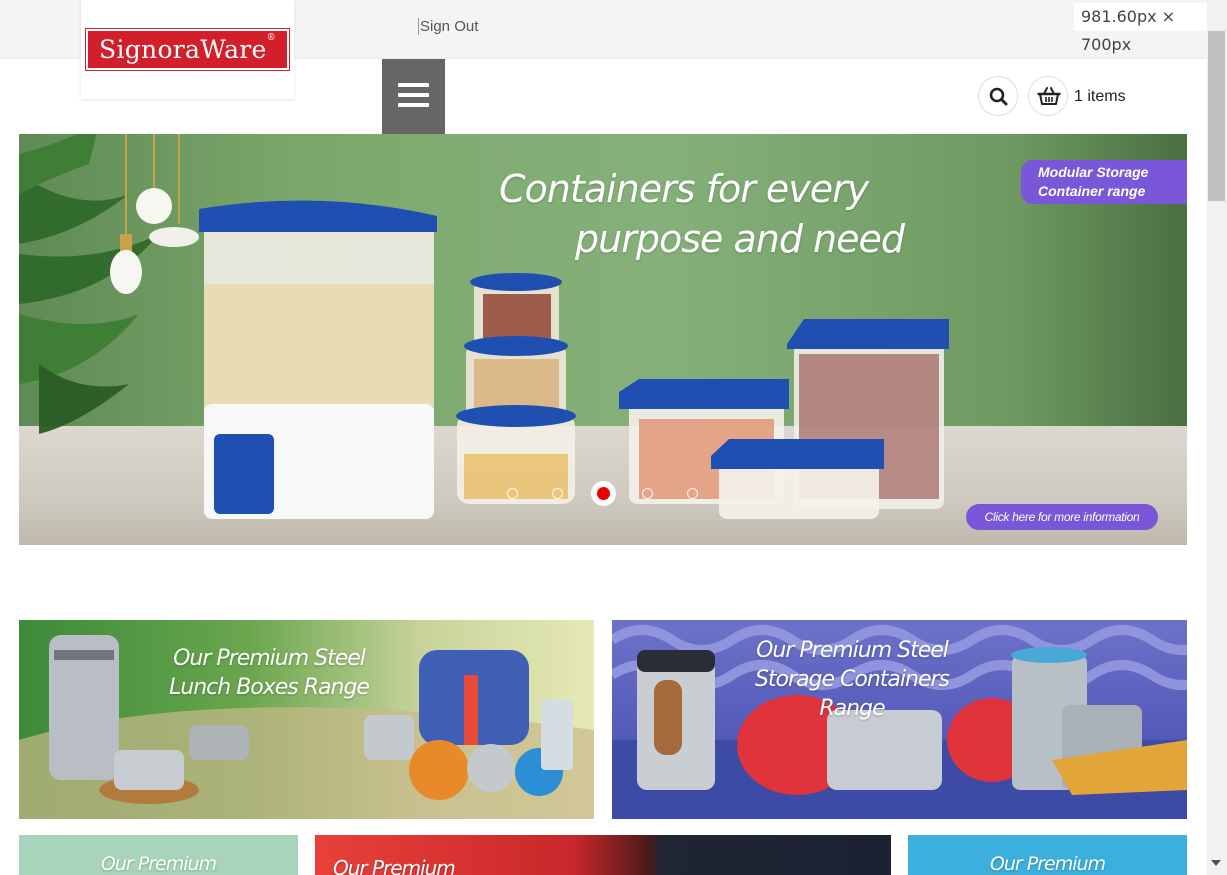 This screenshot has height=875, width=1227. I want to click on basket-icon, so click(1049, 96).